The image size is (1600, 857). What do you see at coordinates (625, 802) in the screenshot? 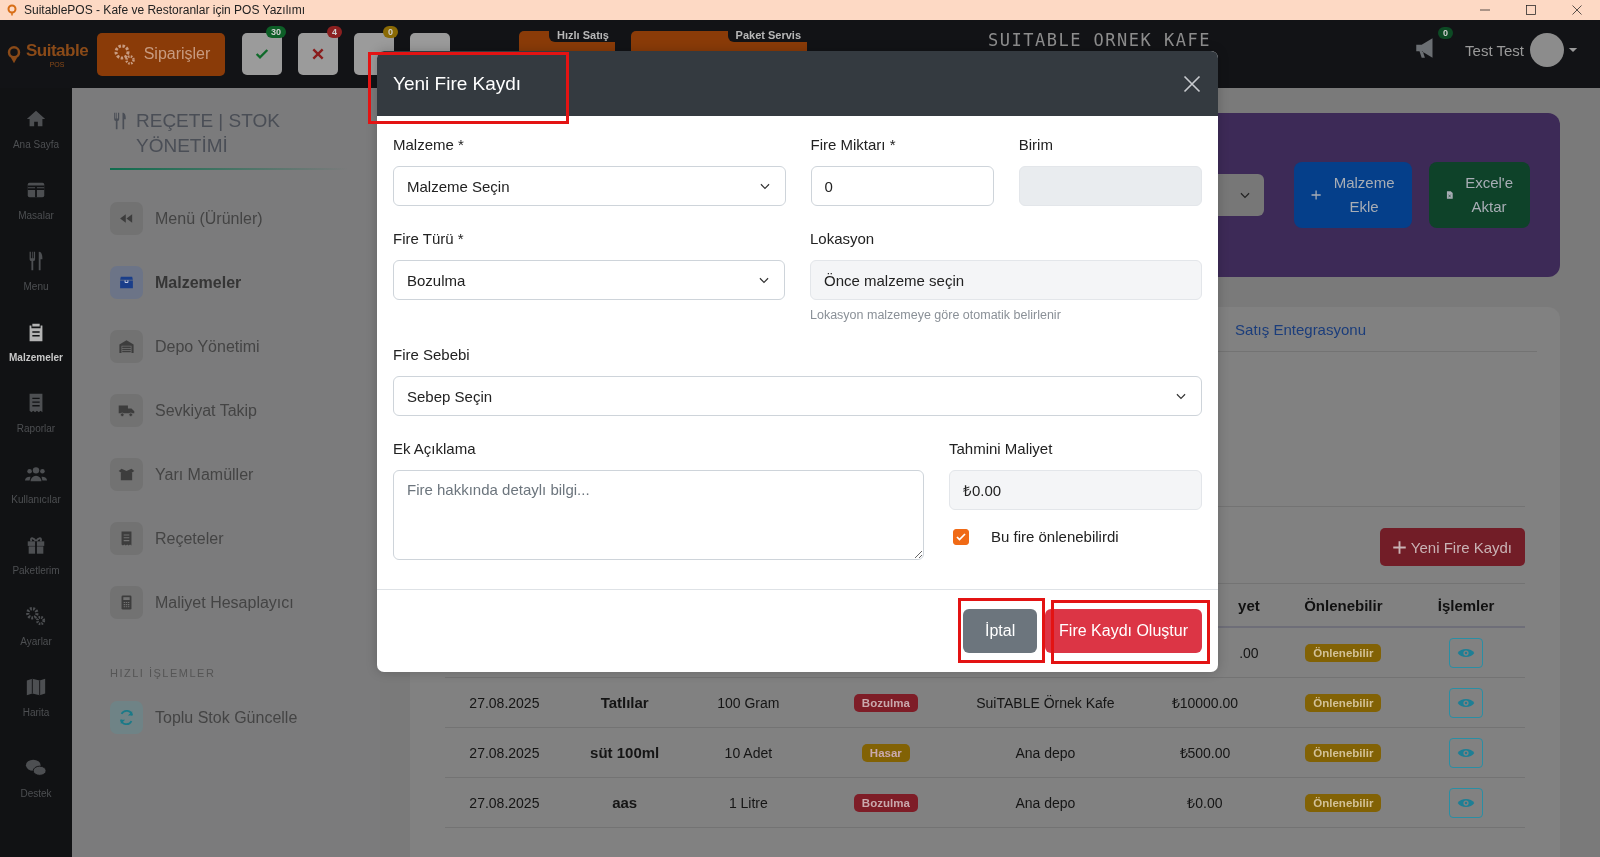
I see `table-cell-text: aas` at bounding box center [625, 802].